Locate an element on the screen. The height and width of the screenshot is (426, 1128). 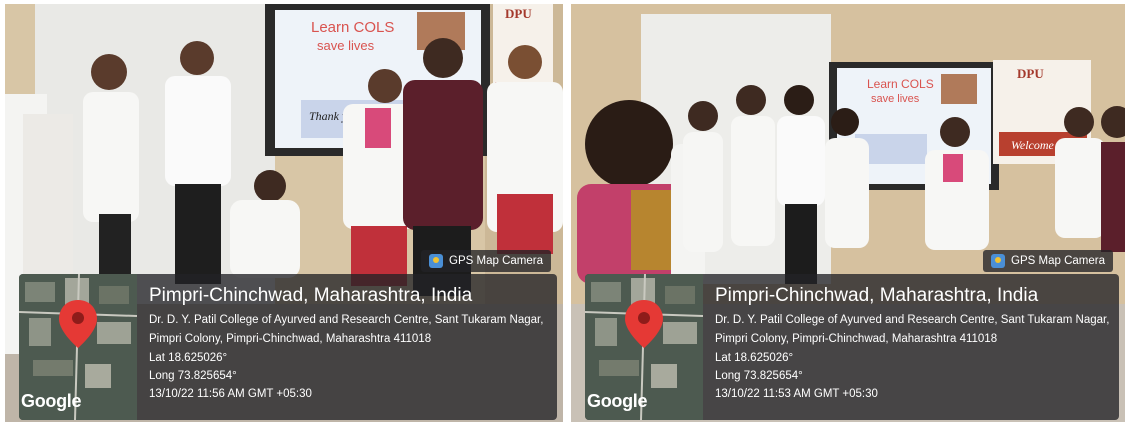
banner-welcome: Welcome is located at coordinates (1033, 145).